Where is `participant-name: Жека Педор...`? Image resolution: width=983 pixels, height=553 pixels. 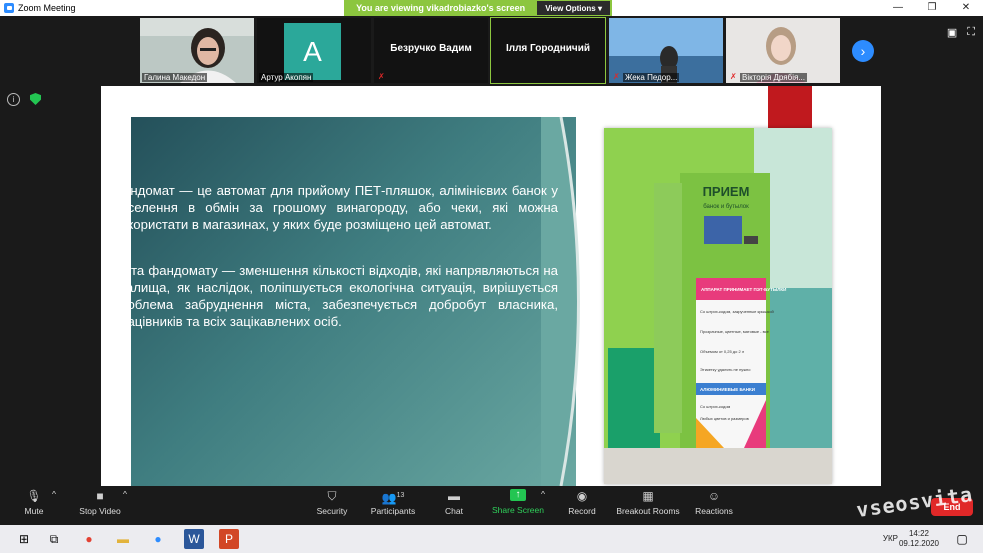
participant-name: Жека Педор... is located at coordinates (651, 77).